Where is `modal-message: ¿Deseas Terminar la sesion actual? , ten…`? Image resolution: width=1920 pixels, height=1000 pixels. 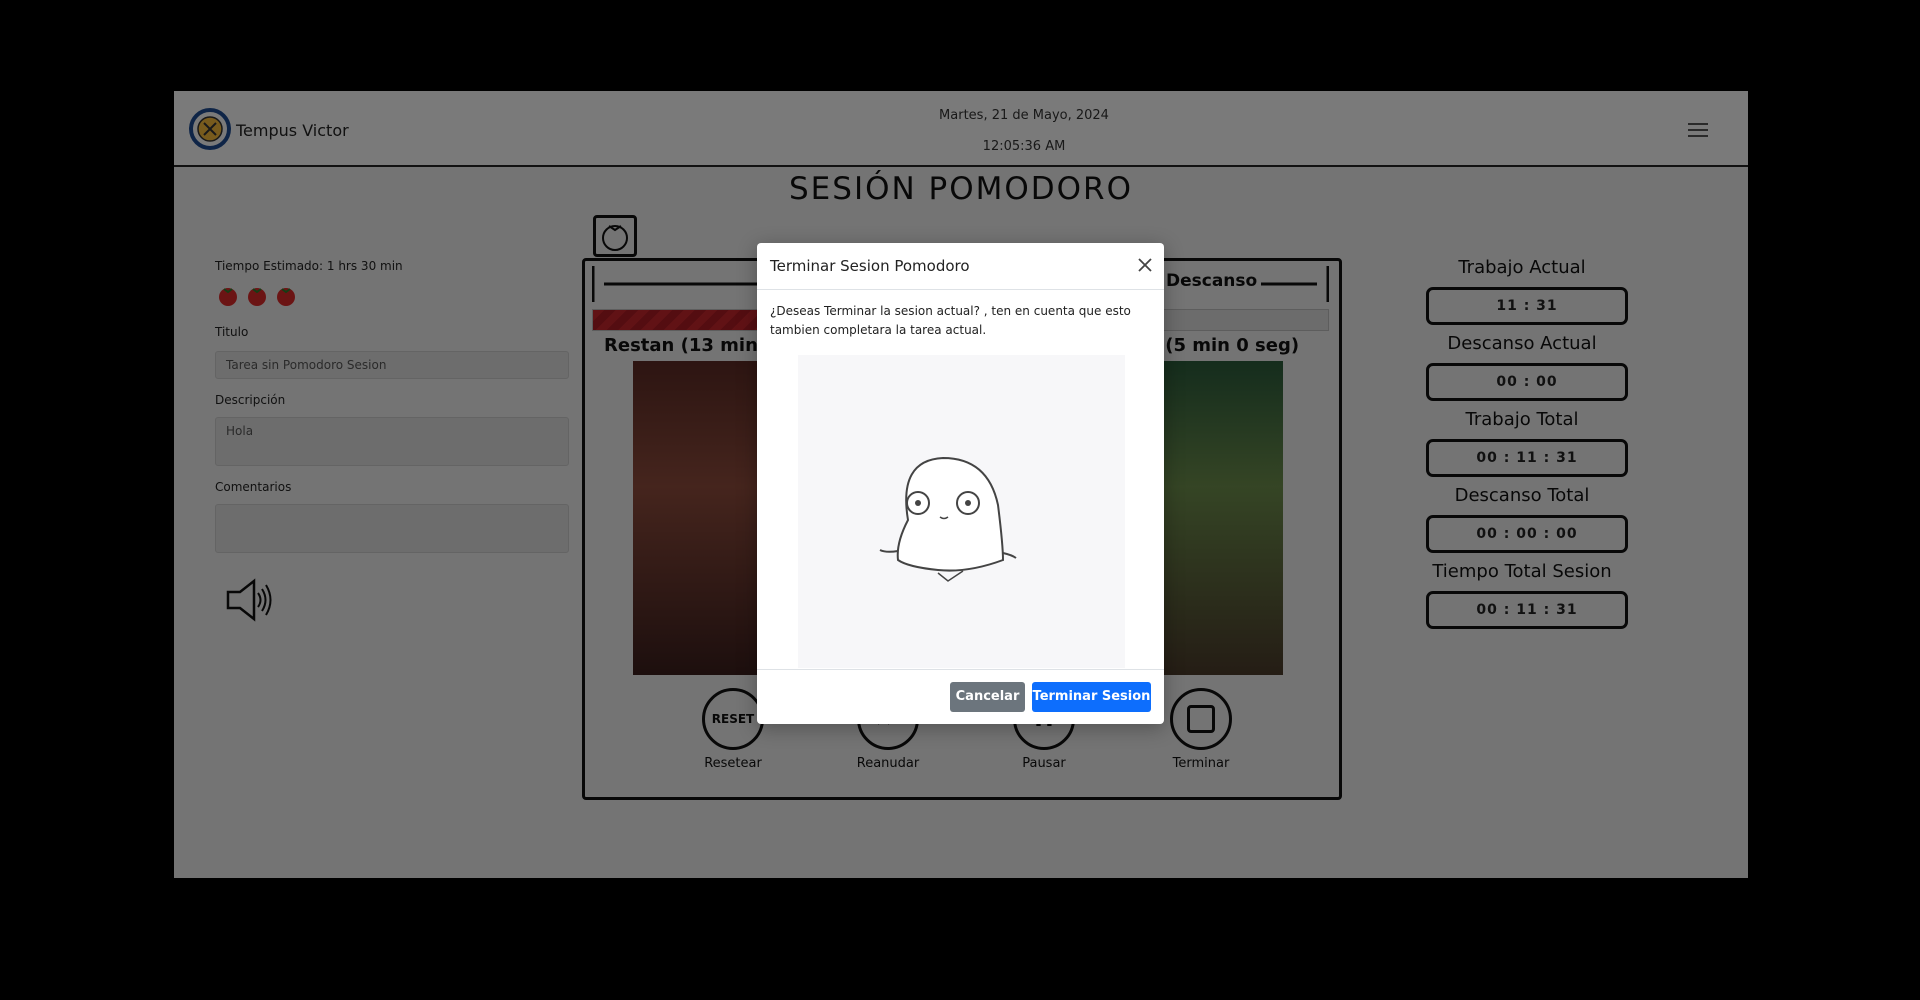
modal-message: ¿Deseas Terminar la sesion actual? , ten… is located at coordinates (950, 320).